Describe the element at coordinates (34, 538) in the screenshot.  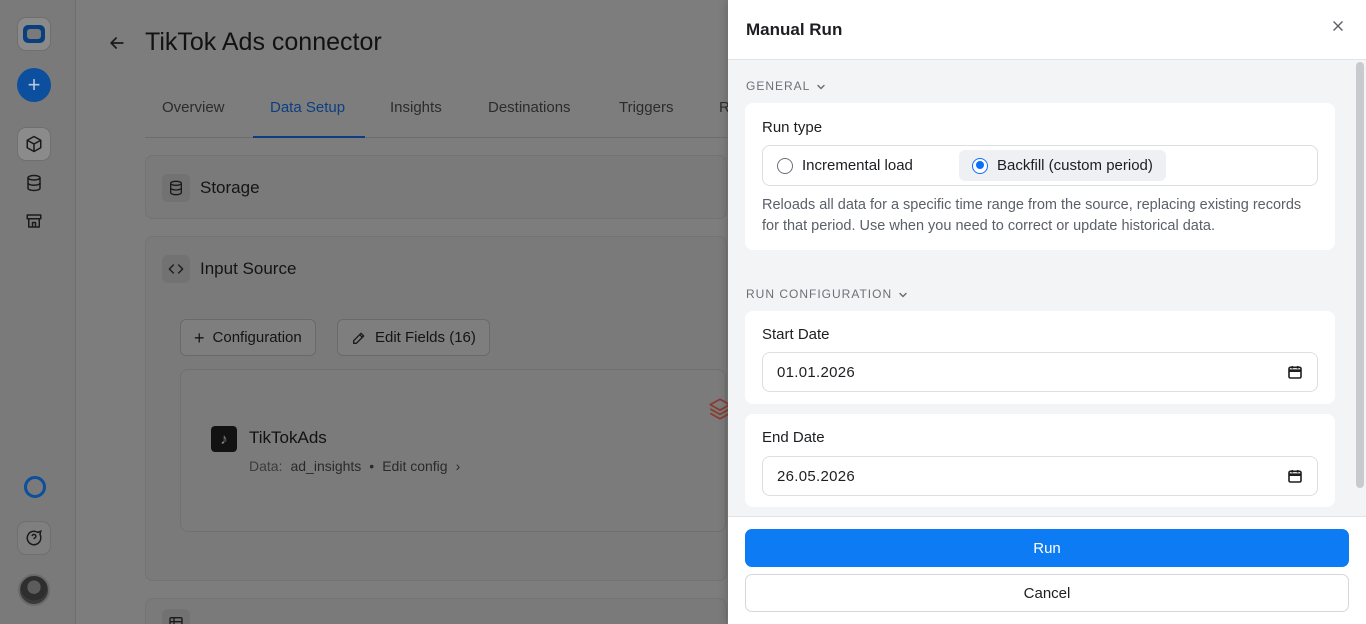
I see `chat-help-icon` at that location.